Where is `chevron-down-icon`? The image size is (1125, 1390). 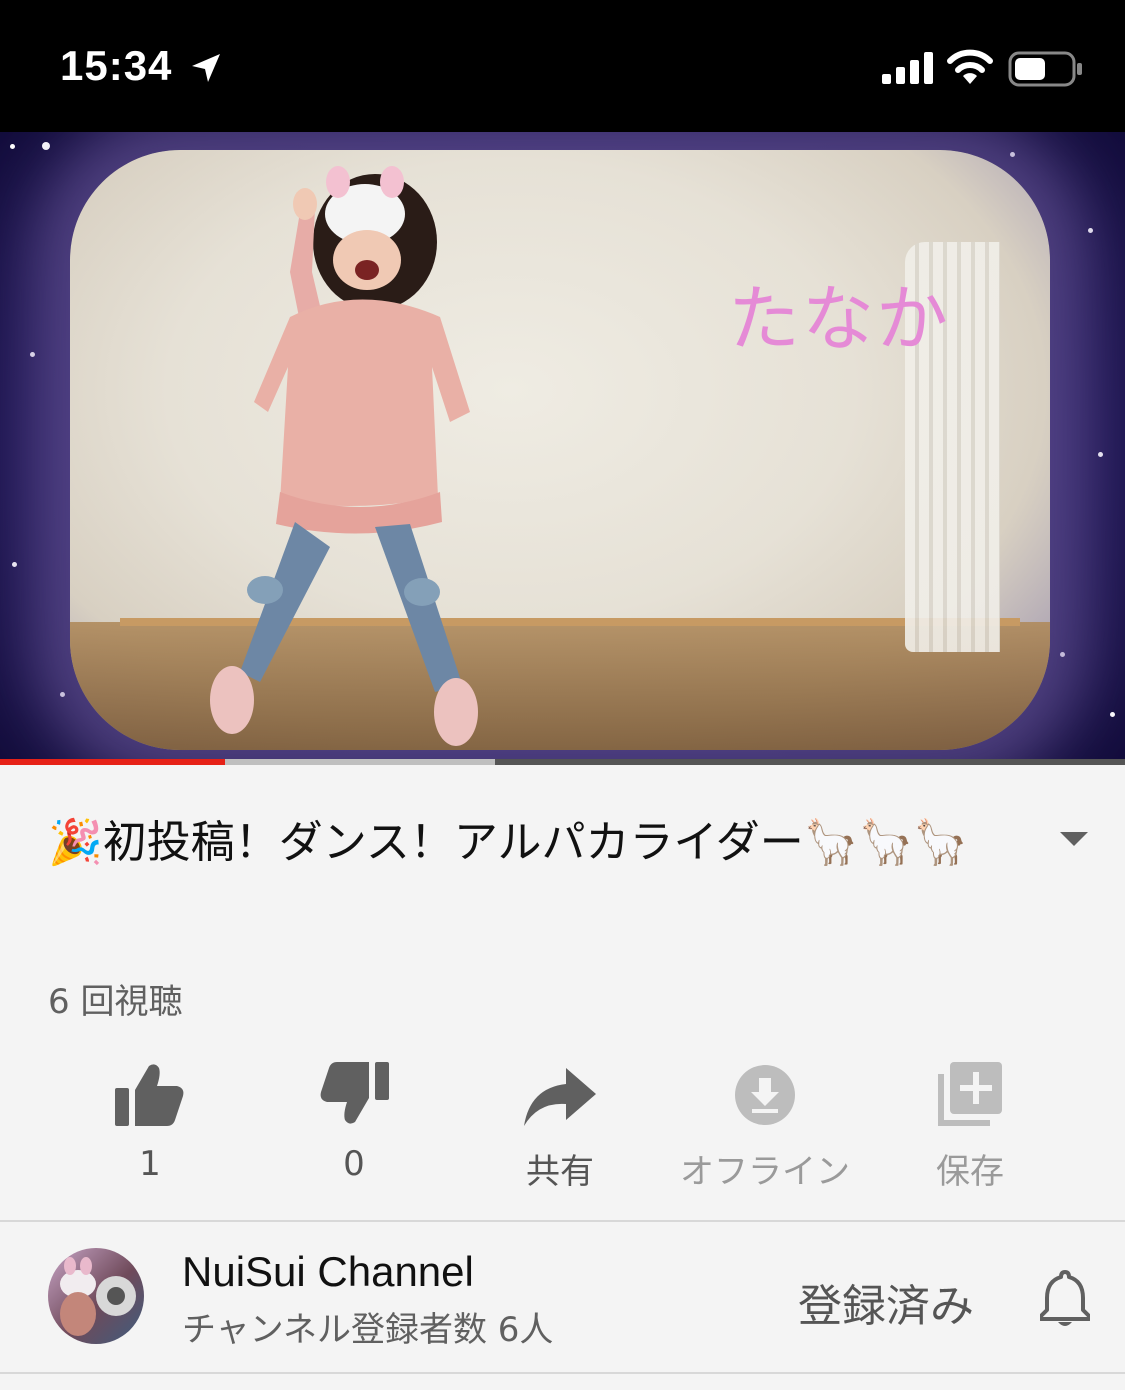 chevron-down-icon is located at coordinates (1074, 839).